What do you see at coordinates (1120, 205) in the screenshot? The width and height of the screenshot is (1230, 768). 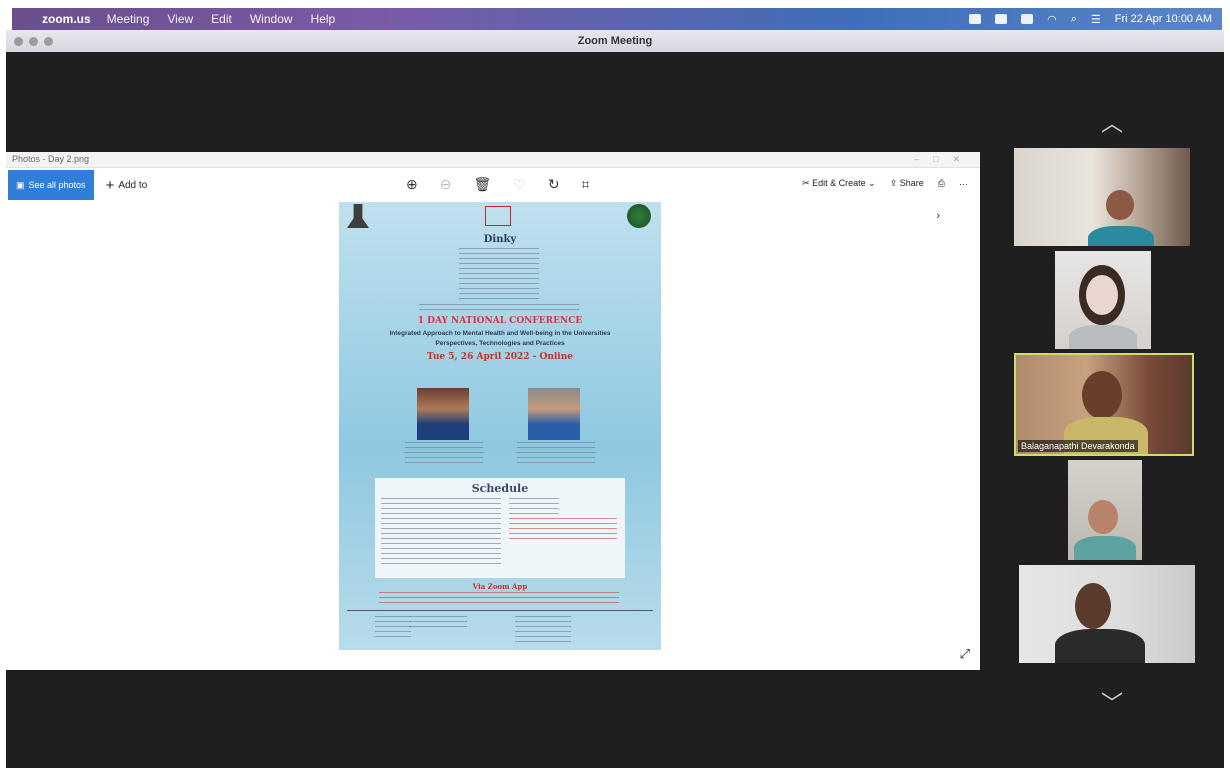 I see `participant-1-face` at bounding box center [1120, 205].